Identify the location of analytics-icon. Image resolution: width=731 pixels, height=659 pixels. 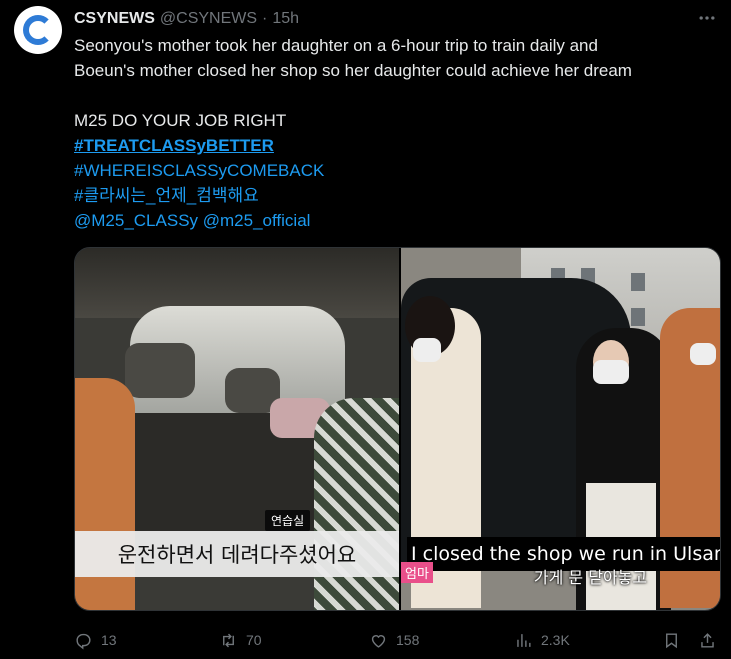
(524, 640).